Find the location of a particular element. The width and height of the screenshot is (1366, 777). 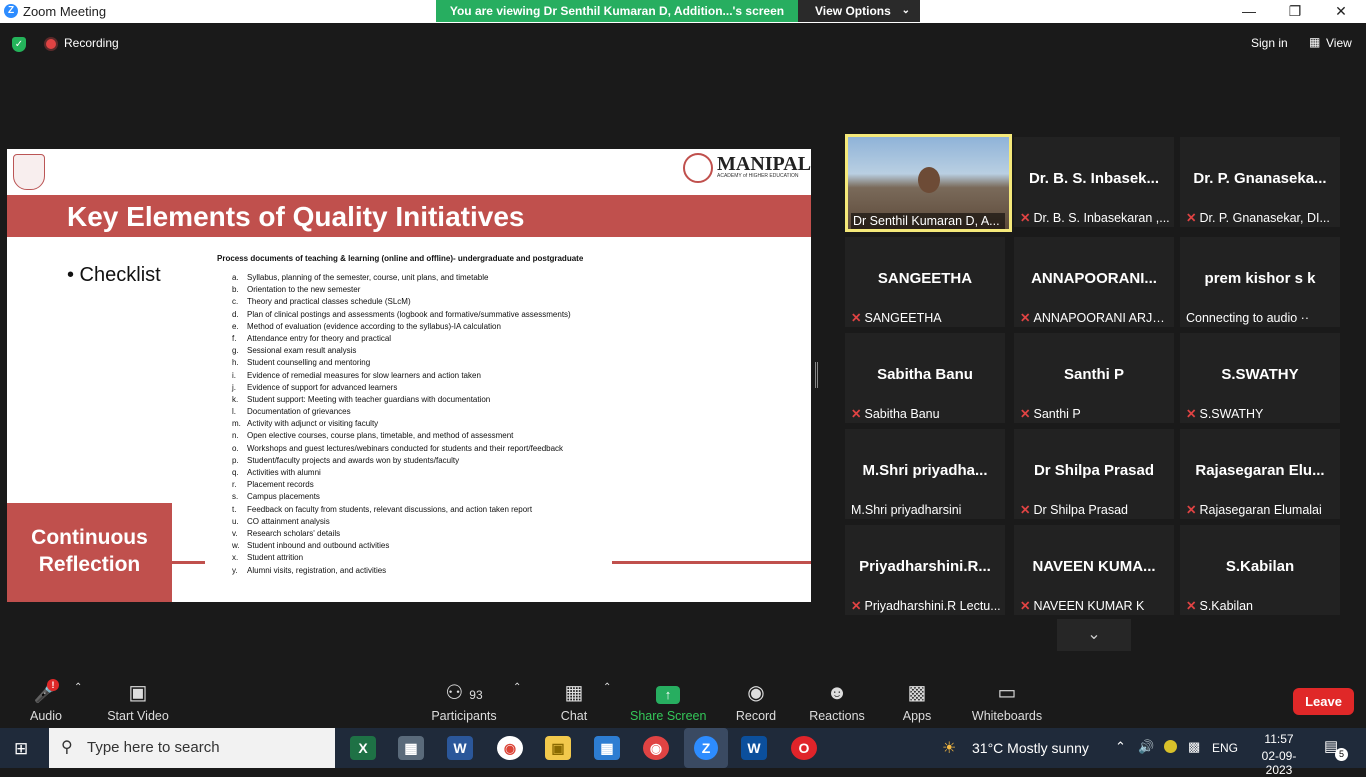

chat-options-caret: ⌃ is located at coordinates (607, 687).